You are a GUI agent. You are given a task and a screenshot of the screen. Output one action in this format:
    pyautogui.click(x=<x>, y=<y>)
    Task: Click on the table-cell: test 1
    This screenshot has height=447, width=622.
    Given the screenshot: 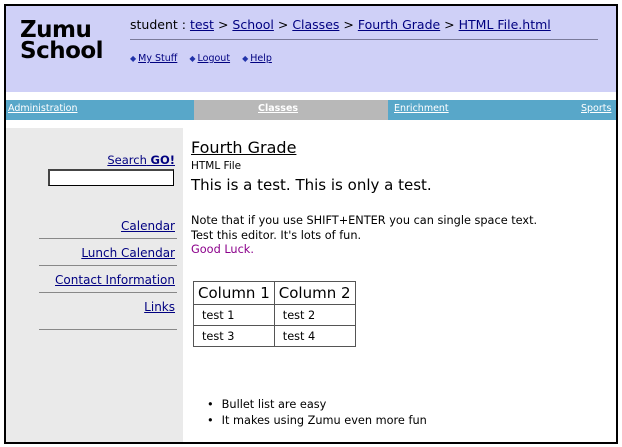 What is the action you would take?
    pyautogui.click(x=234, y=315)
    